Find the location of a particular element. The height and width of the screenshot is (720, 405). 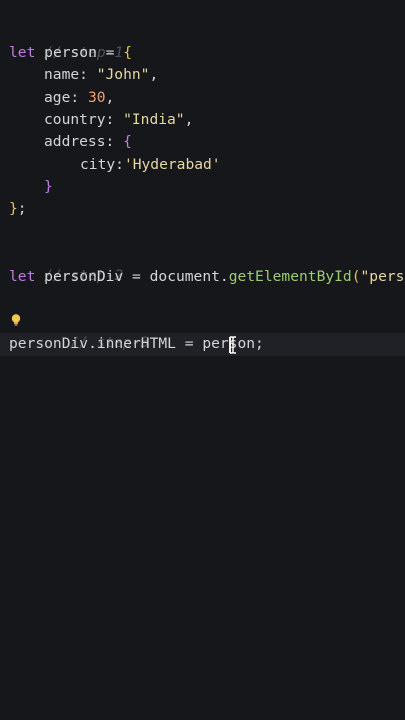

ibeam-pointer-icon is located at coordinates (233, 345).